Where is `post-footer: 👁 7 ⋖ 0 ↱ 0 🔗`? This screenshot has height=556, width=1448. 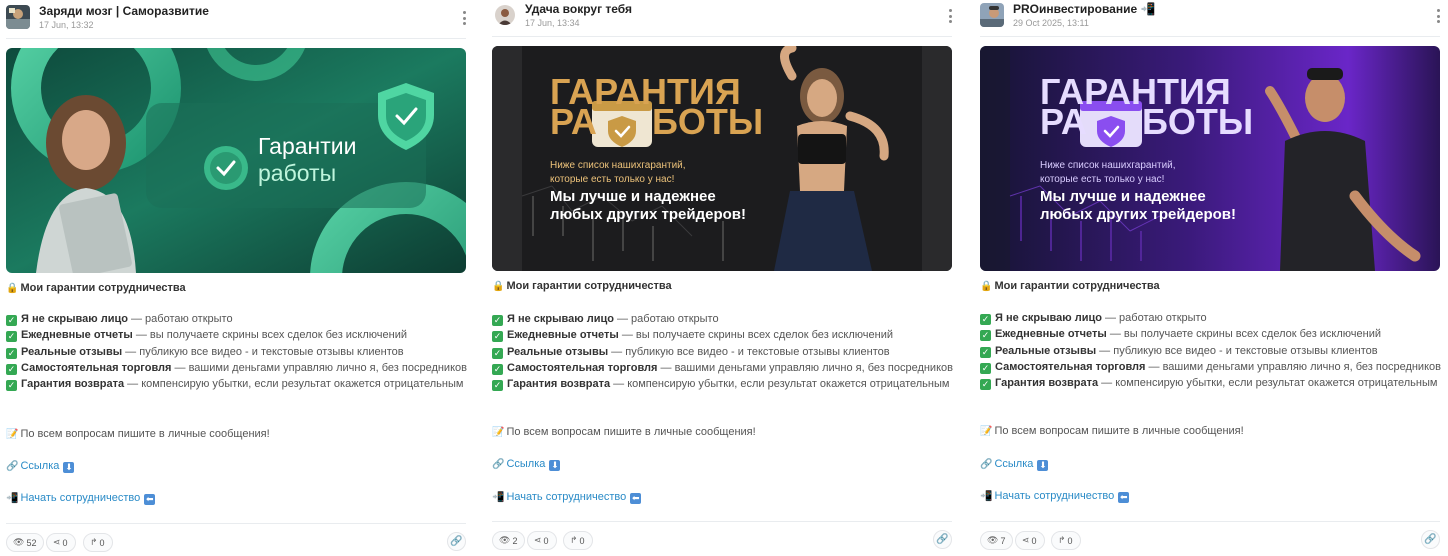
post-footer: 👁 7 ⋖ 0 ↱ 0 🔗 is located at coordinates (1210, 537).